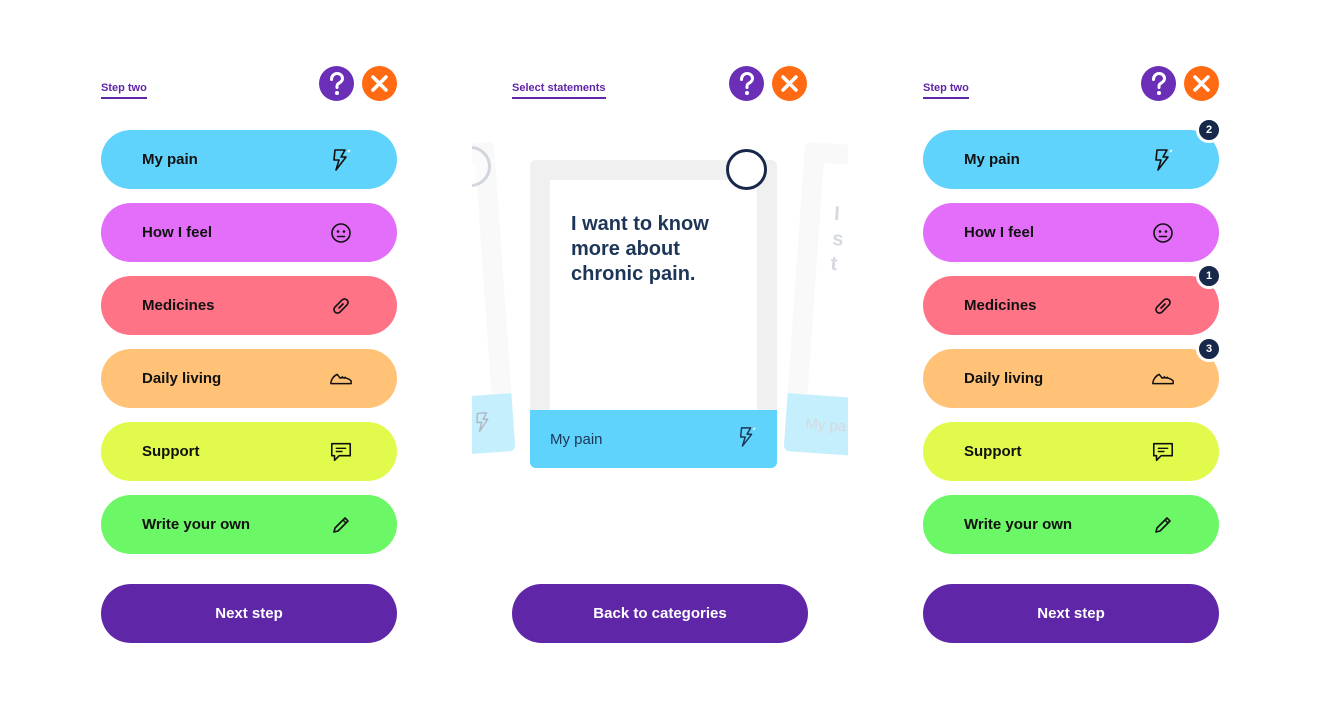  I want to click on back-to-categories-button: Back to categories, so click(660, 613).